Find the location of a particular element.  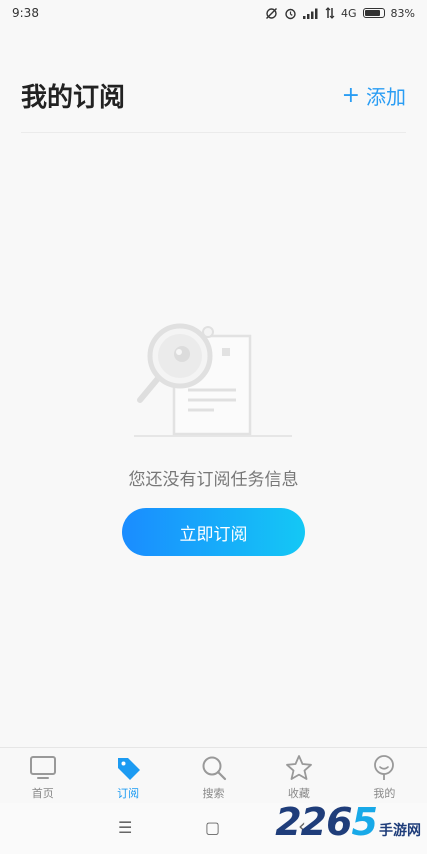

nav-item-subscribe: 订阅 is located at coordinates (127, 775).